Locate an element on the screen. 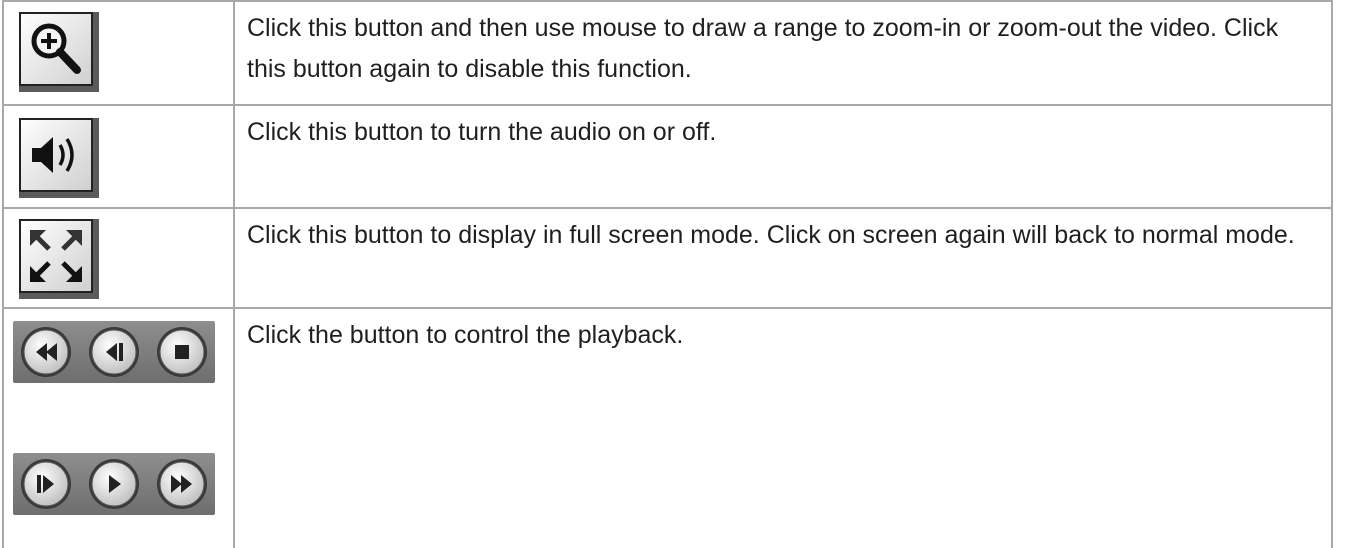 The height and width of the screenshot is (548, 1345). playback-button-group-bottom is located at coordinates (114, 484).